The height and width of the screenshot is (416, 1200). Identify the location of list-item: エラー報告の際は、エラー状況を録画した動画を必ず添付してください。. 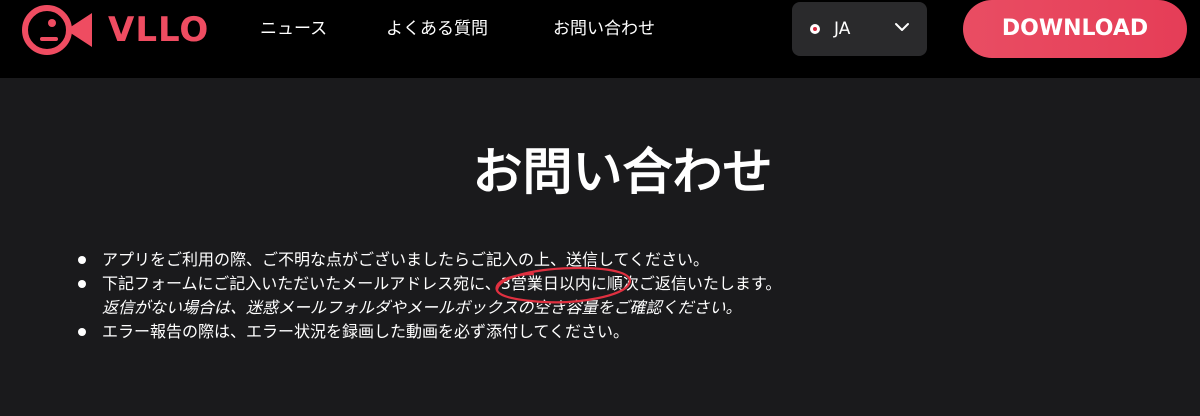
(628, 332).